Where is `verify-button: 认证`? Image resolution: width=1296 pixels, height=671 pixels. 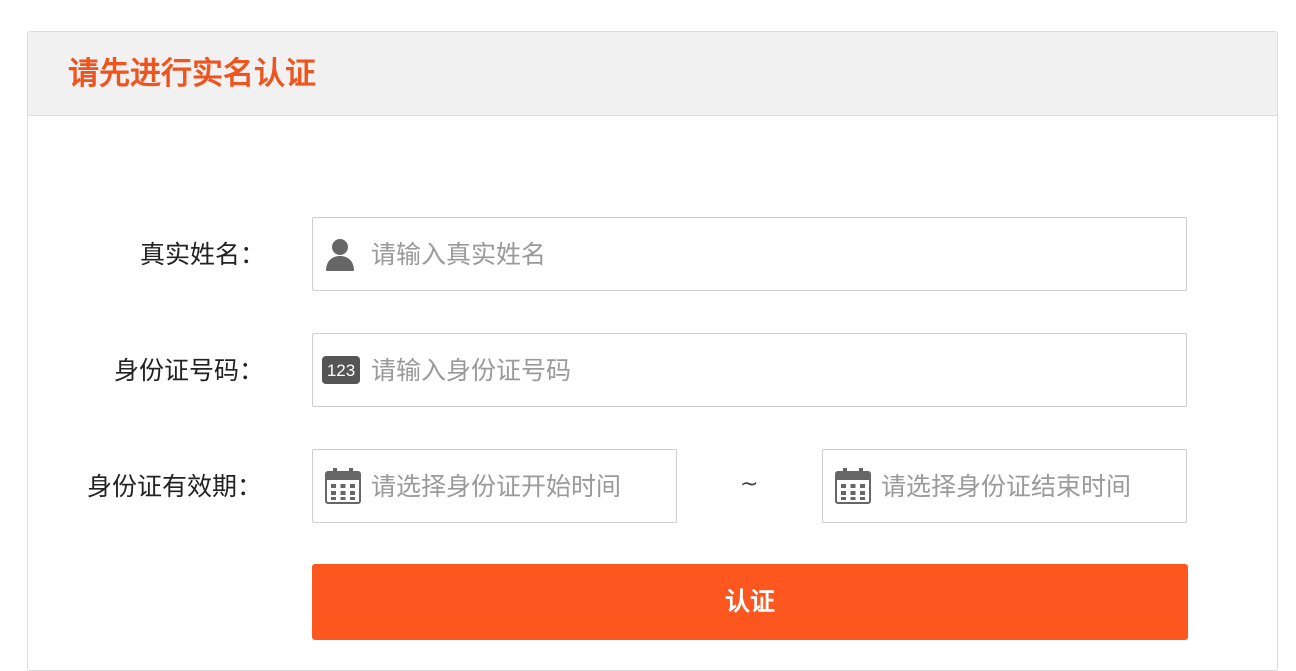
verify-button: 认证 is located at coordinates (750, 602).